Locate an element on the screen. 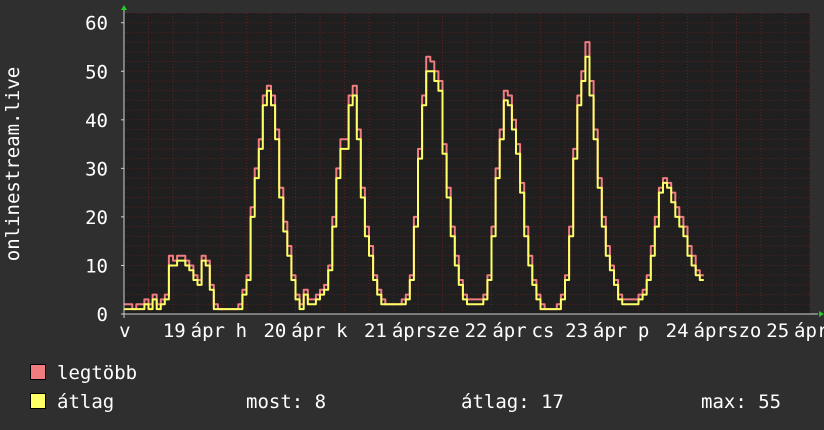 The width and height of the screenshot is (824, 430). x-tick-label: szo is located at coordinates (744, 331).